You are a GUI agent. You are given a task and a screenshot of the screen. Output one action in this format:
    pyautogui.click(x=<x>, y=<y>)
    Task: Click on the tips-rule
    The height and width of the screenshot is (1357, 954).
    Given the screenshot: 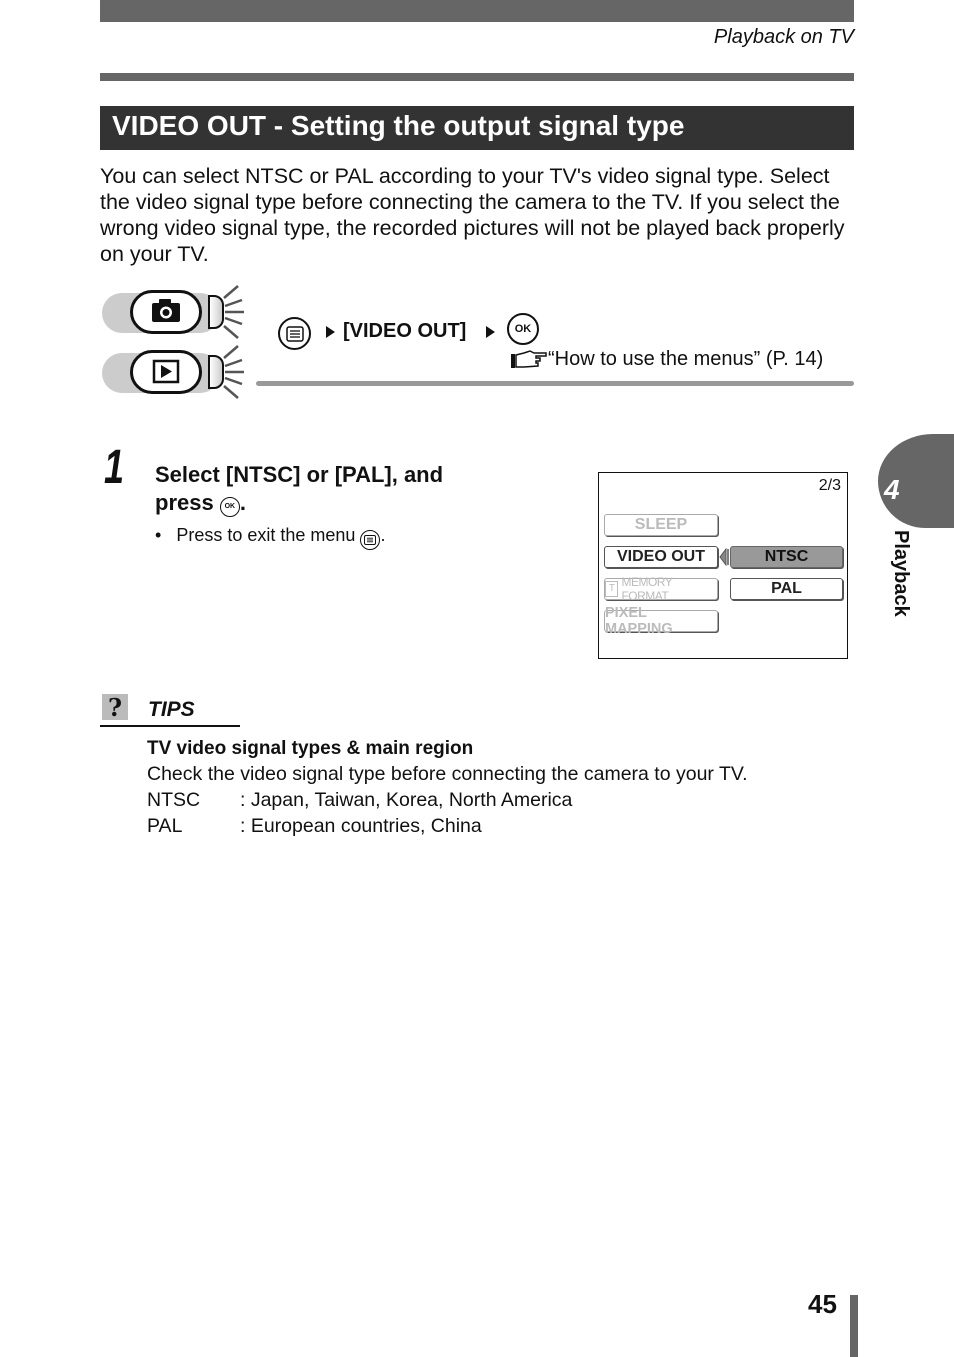 What is the action you would take?
    pyautogui.click(x=170, y=726)
    